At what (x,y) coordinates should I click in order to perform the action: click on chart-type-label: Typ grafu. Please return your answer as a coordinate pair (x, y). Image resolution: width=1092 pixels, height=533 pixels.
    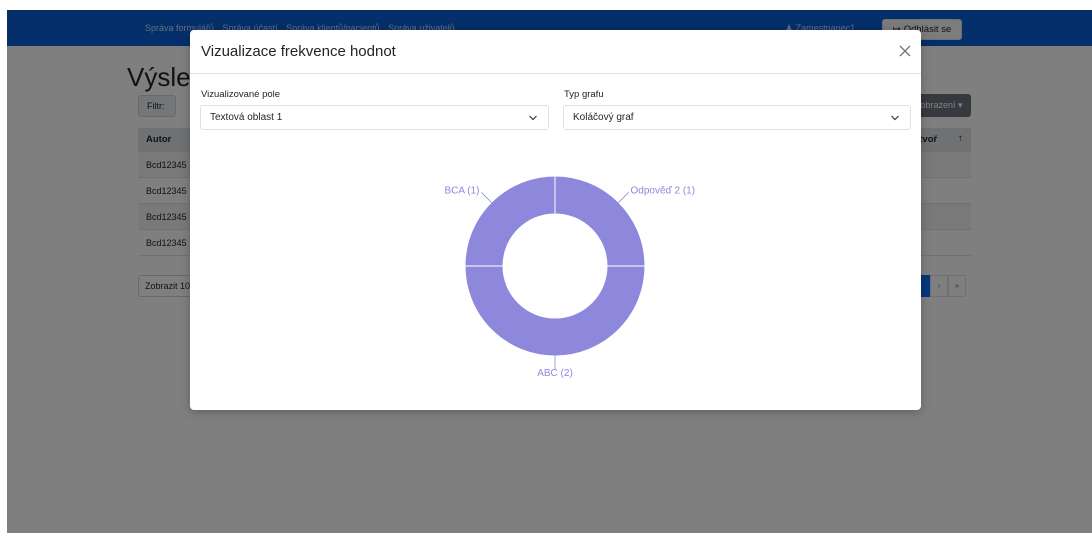
    Looking at the image, I should click on (584, 94).